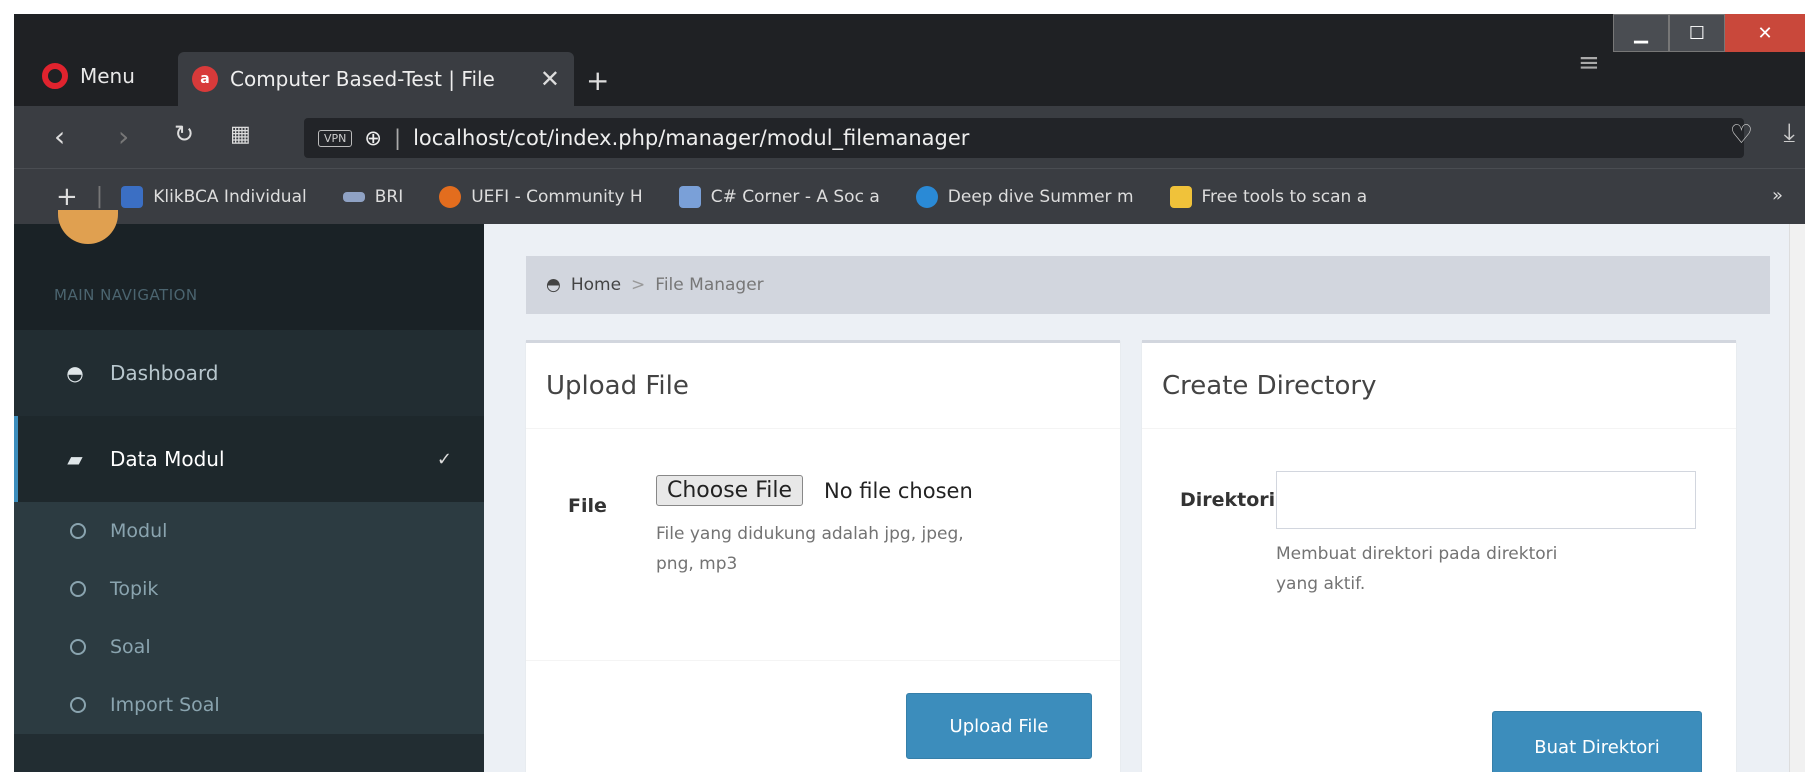 This screenshot has height=772, width=1805. What do you see at coordinates (139, 531) in the screenshot?
I see `sidebar-subitem-label: Modul` at bounding box center [139, 531].